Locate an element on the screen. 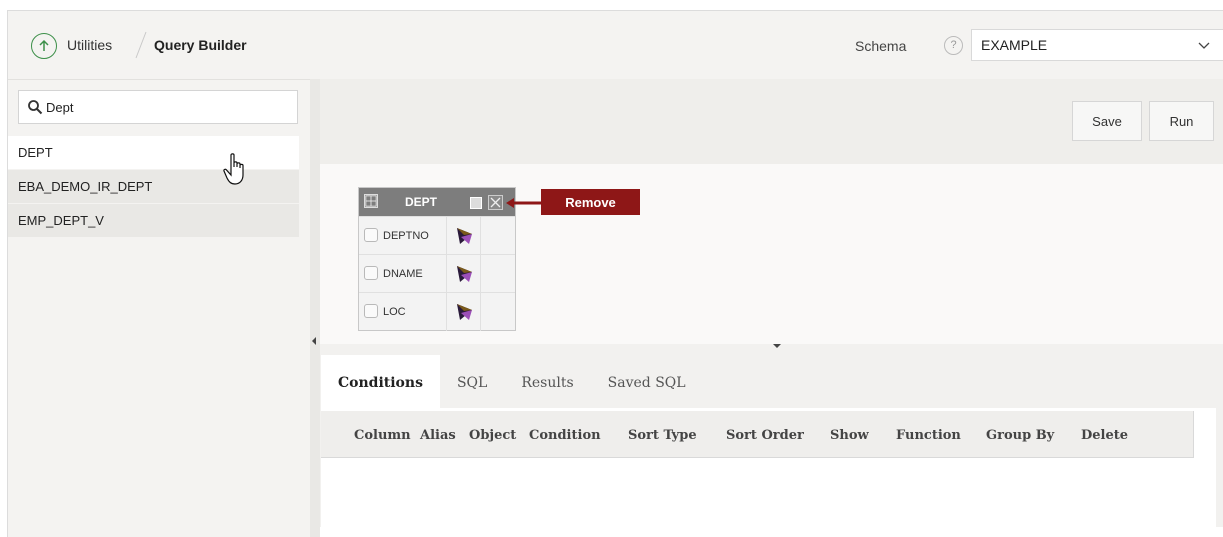 This screenshot has width=1223, height=537. col-header-sort-type: Sort Type is located at coordinates (662, 435).